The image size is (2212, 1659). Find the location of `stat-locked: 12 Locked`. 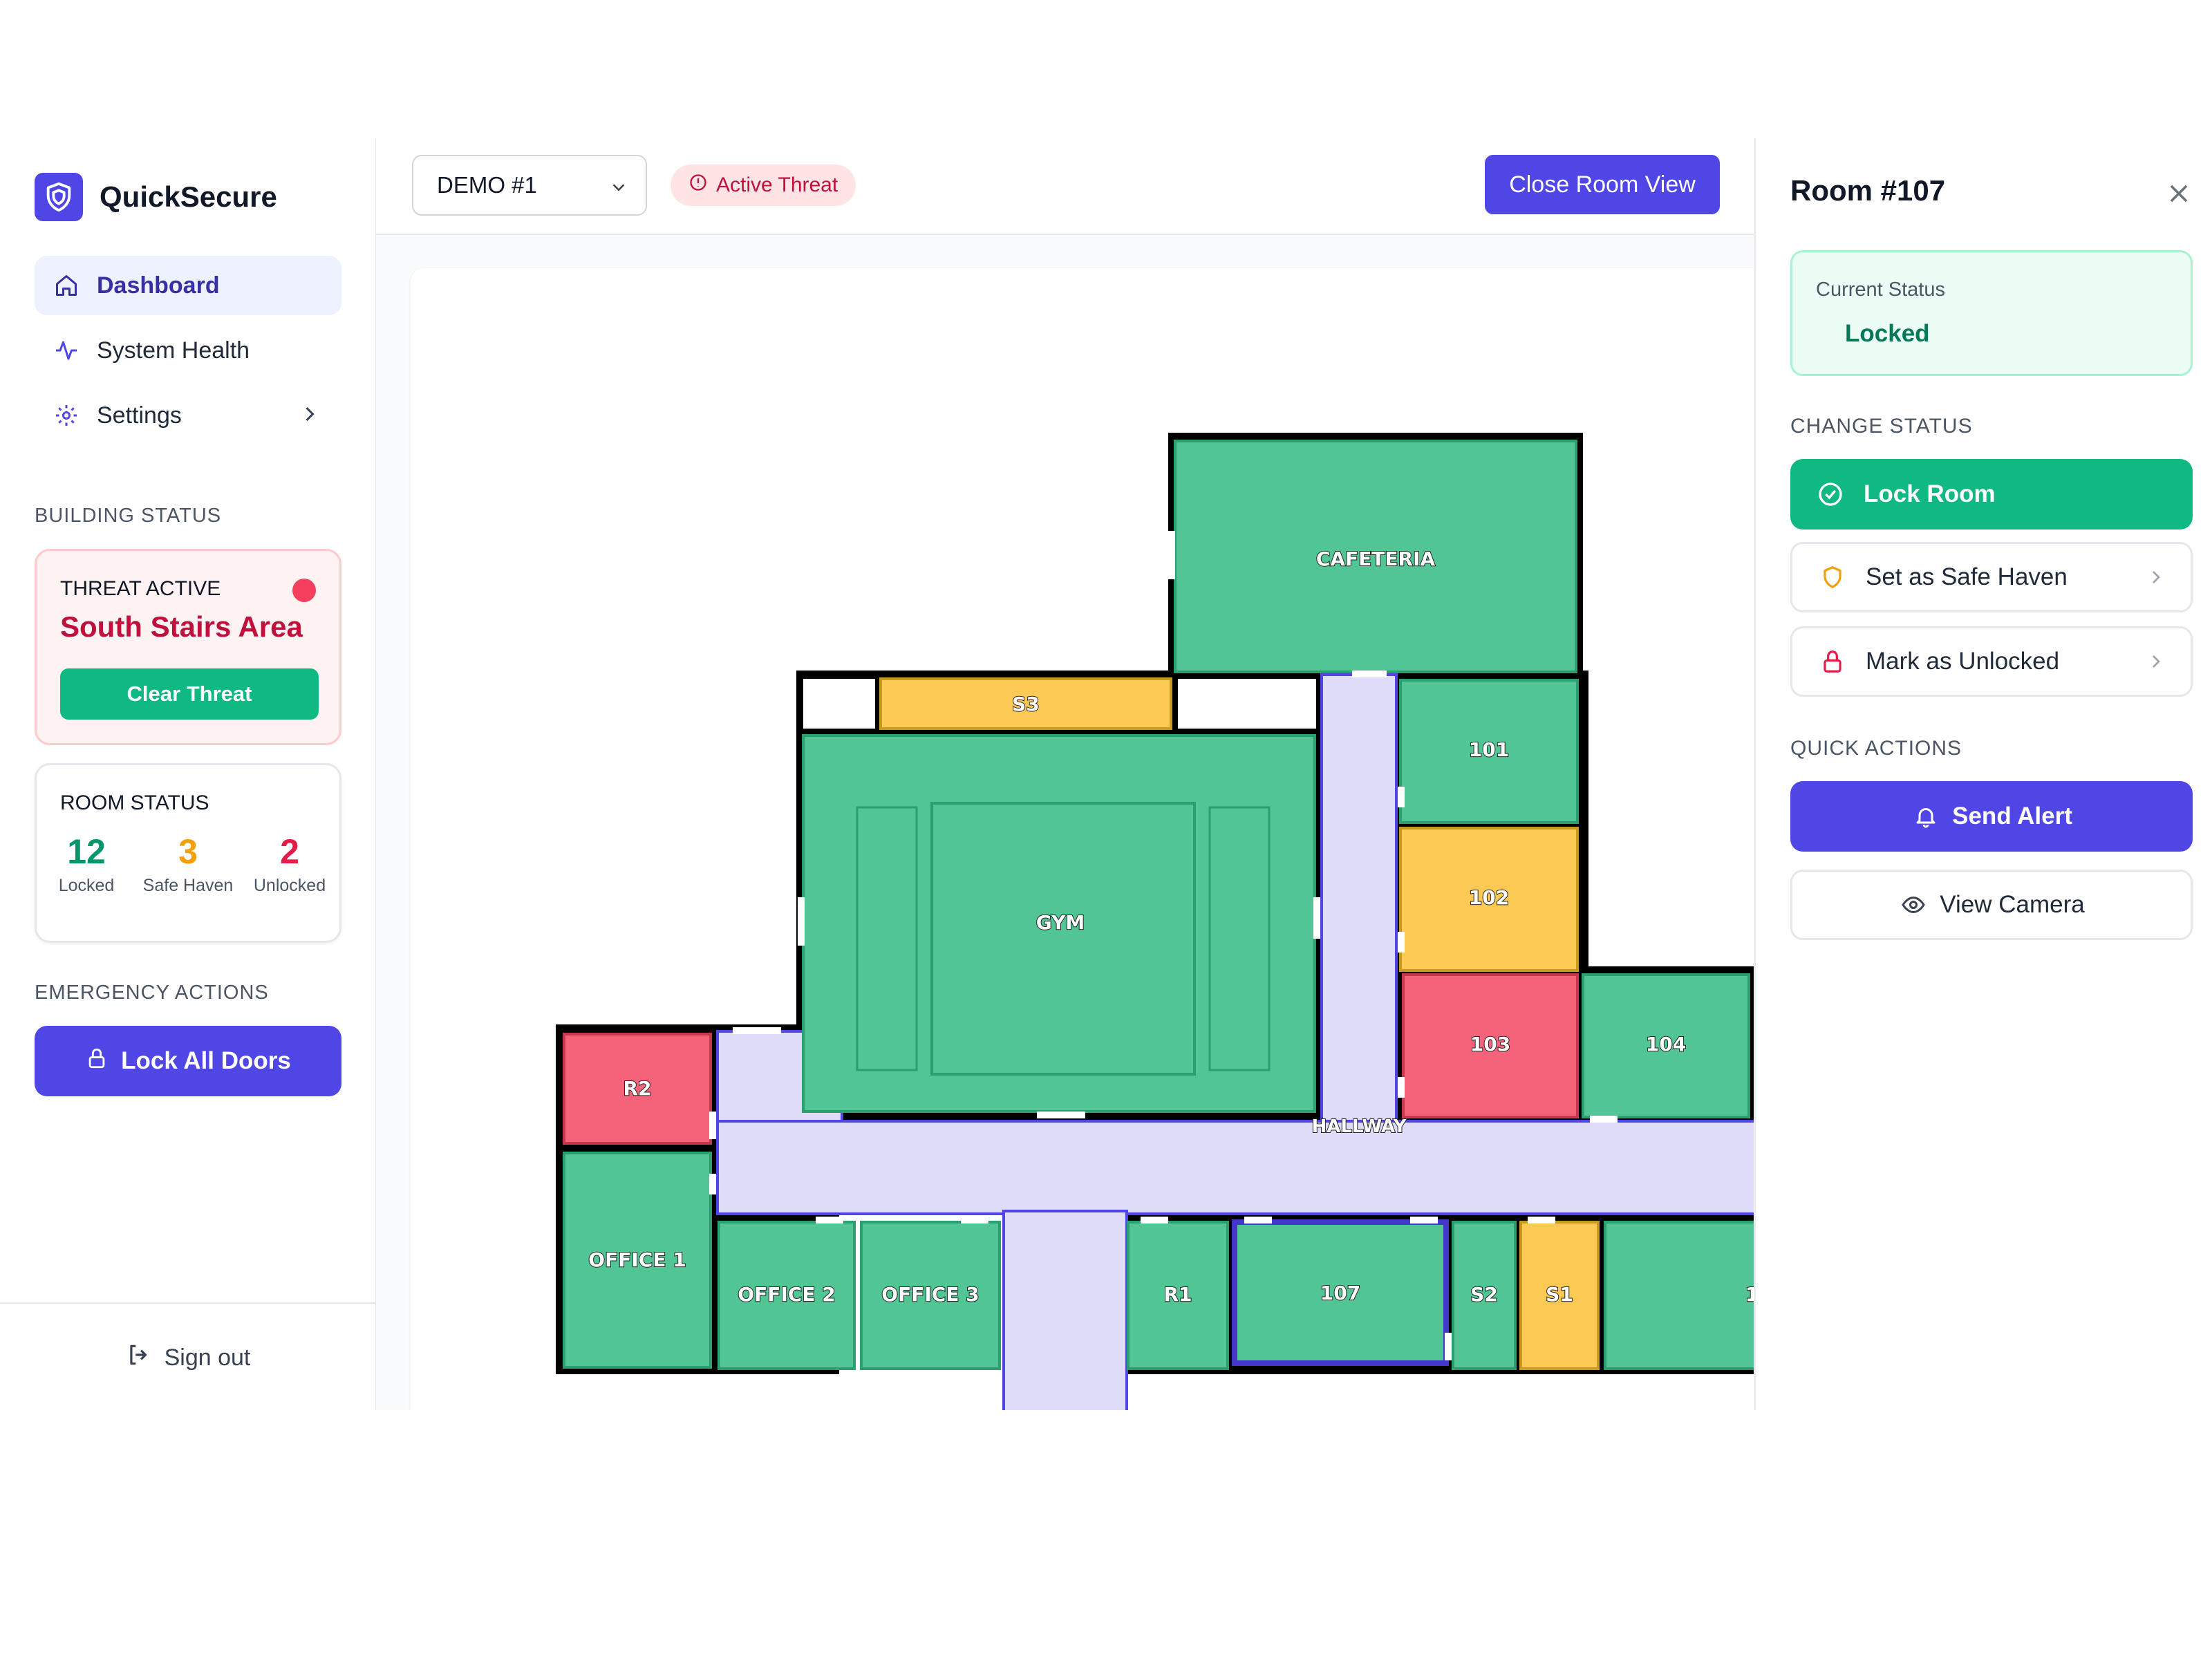

stat-locked: 12 Locked is located at coordinates (86, 864).